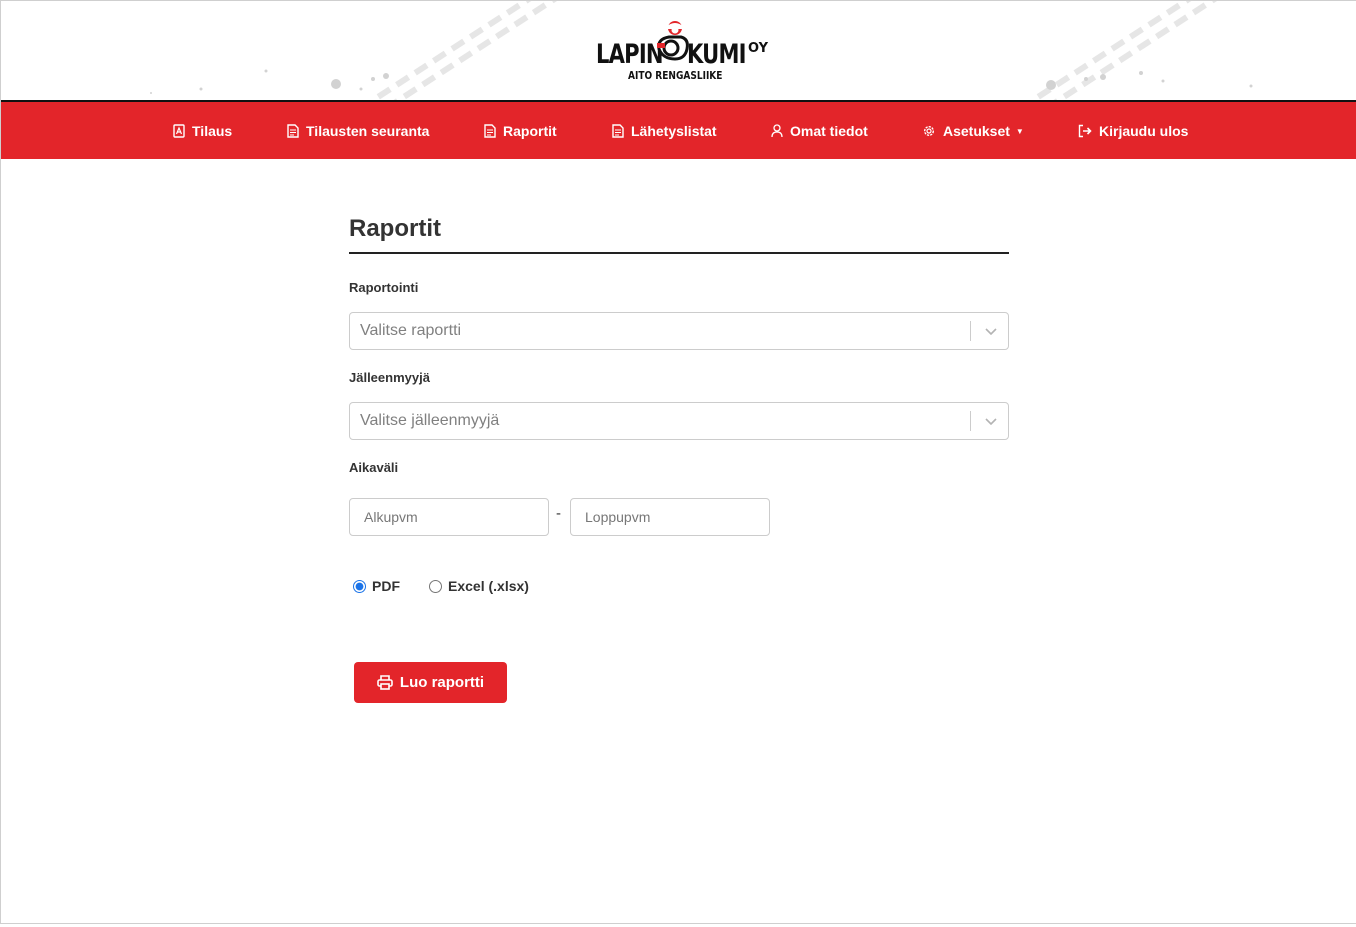 The width and height of the screenshot is (1356, 927). What do you see at coordinates (389, 377) in the screenshot?
I see `reseller-label: Jälleenmyyjä` at bounding box center [389, 377].